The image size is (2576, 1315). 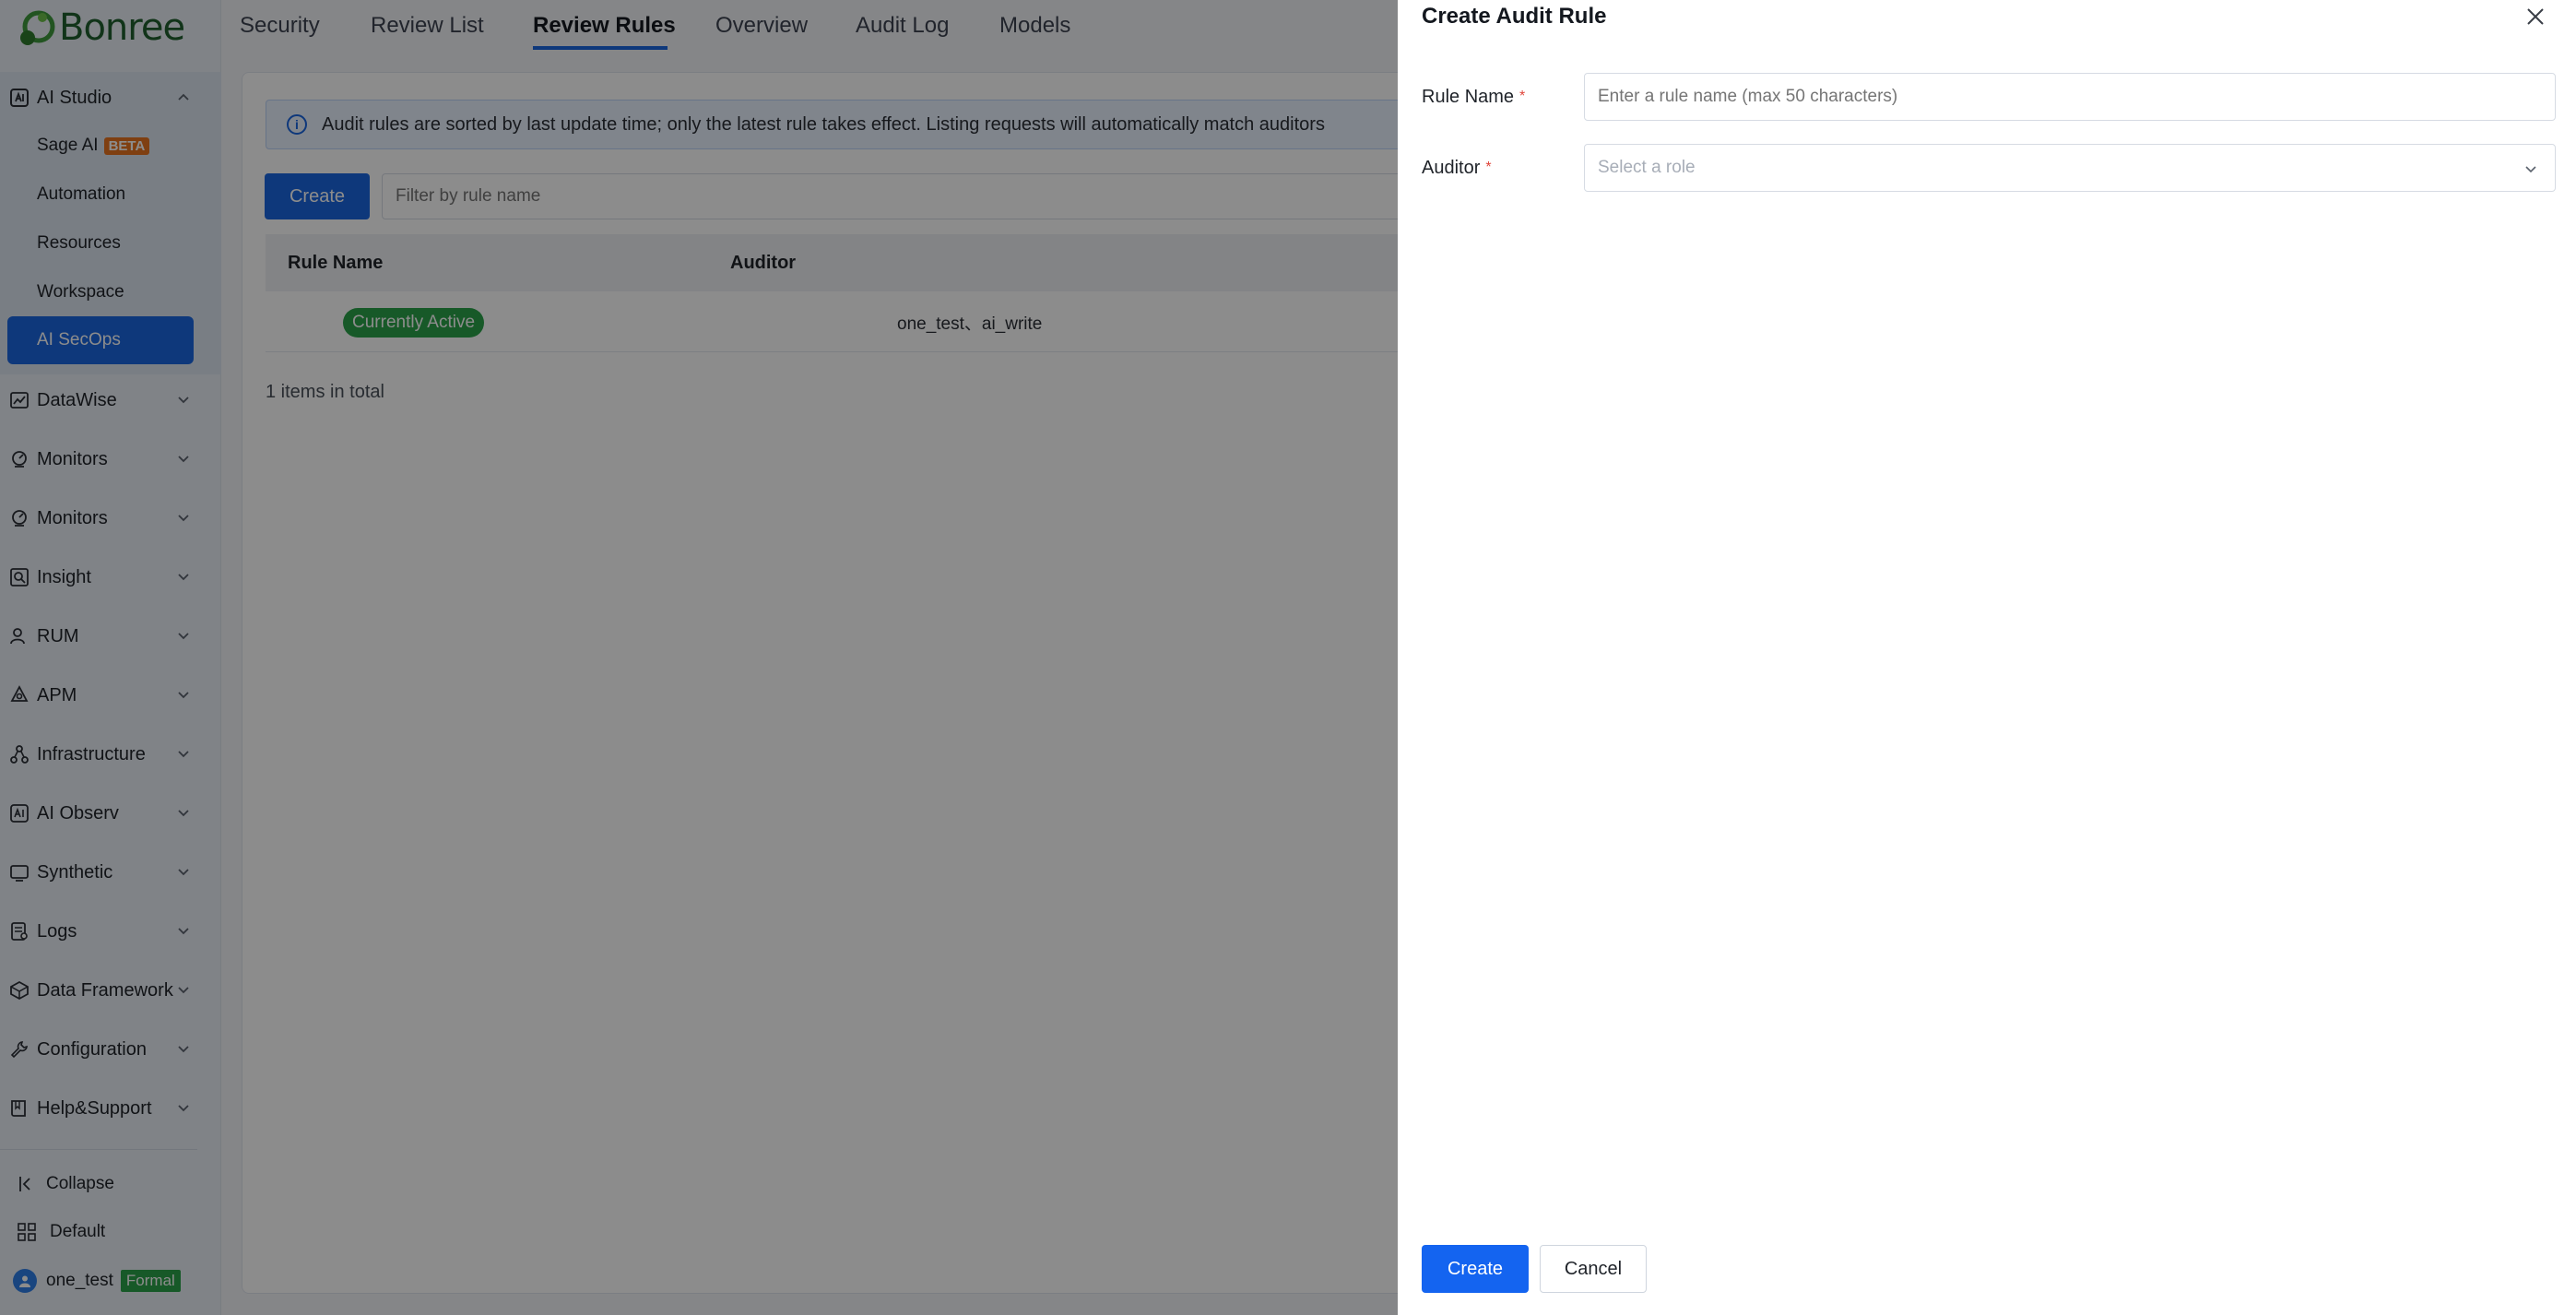 I want to click on rule-name-label: Rule Name *, so click(x=1473, y=97).